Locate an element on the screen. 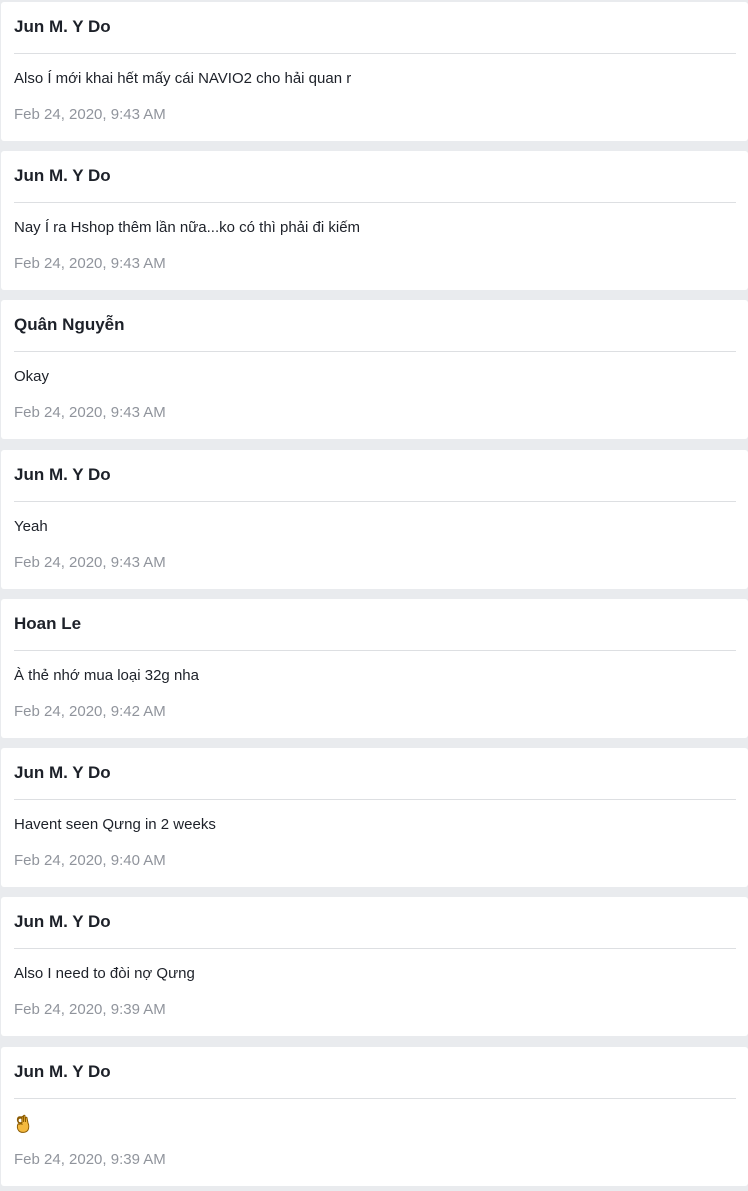 The image size is (748, 1191). message-card: Jun M. Y Do Feb 24, 2020, 9:39 AM is located at coordinates (374, 1116).